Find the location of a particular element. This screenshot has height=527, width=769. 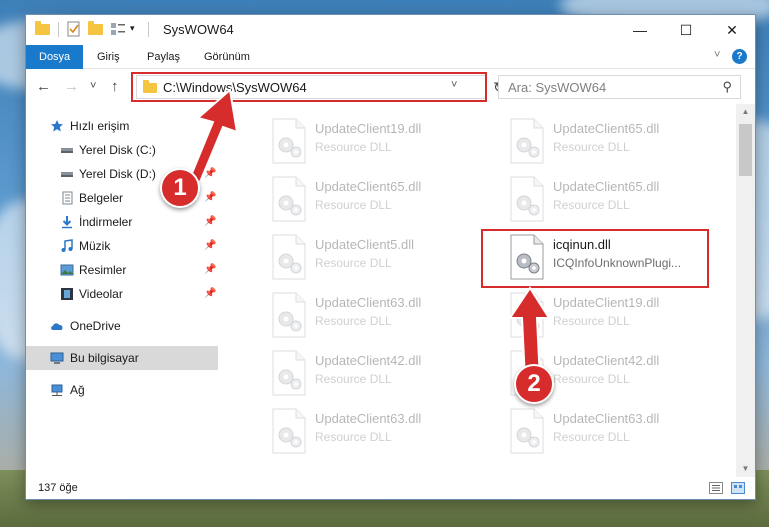

folder-icon is located at coordinates (43, 29).